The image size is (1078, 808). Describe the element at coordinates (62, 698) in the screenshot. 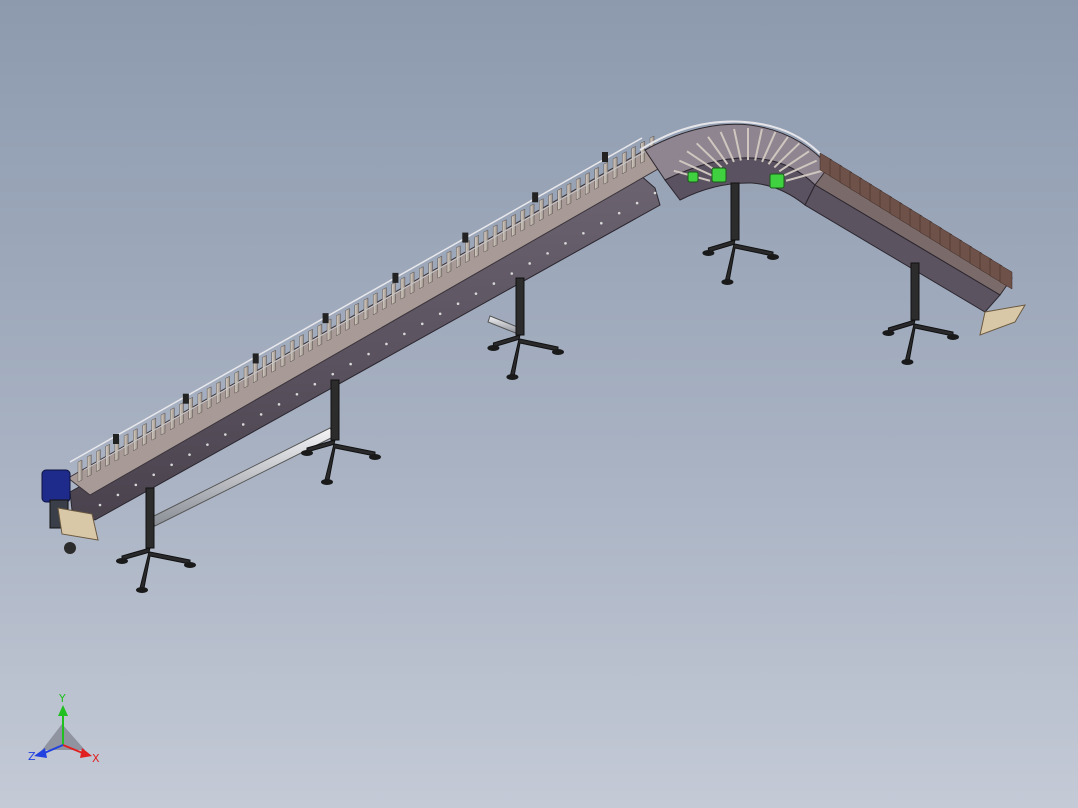

I see `y-axis-label: Y` at that location.